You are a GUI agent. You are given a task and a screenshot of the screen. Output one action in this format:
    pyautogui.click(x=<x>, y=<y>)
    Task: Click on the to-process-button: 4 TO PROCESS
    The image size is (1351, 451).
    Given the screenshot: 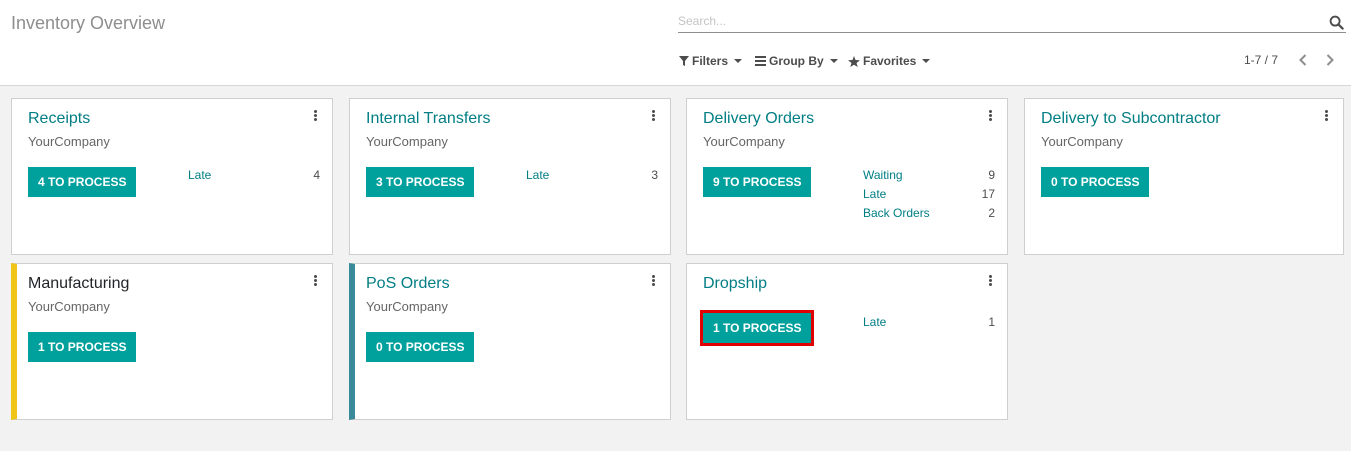 What is the action you would take?
    pyautogui.click(x=82, y=182)
    